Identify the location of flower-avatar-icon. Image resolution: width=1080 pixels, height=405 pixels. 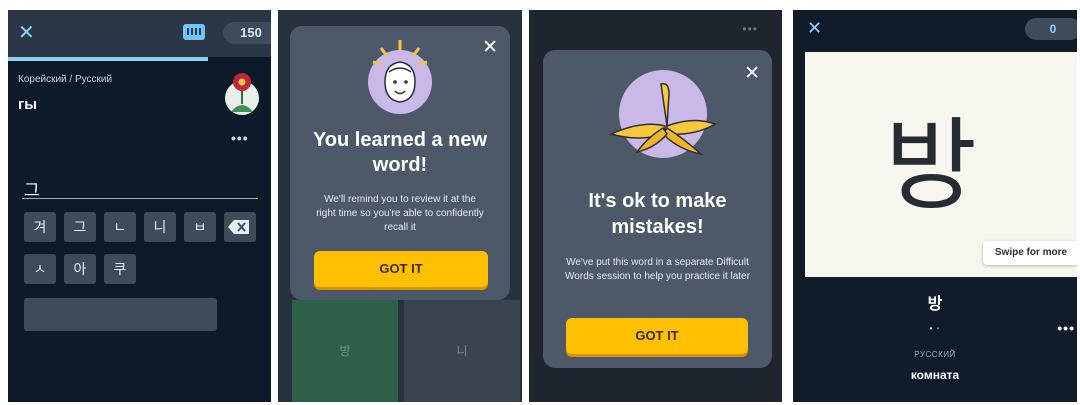
(242, 94).